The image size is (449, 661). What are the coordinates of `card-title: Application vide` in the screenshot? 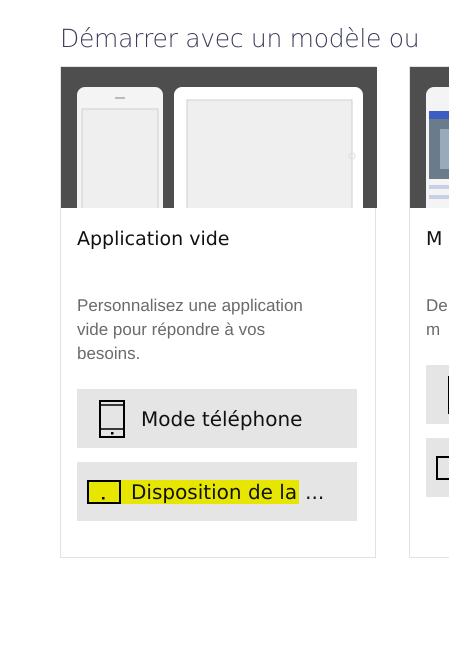 It's located at (153, 239).